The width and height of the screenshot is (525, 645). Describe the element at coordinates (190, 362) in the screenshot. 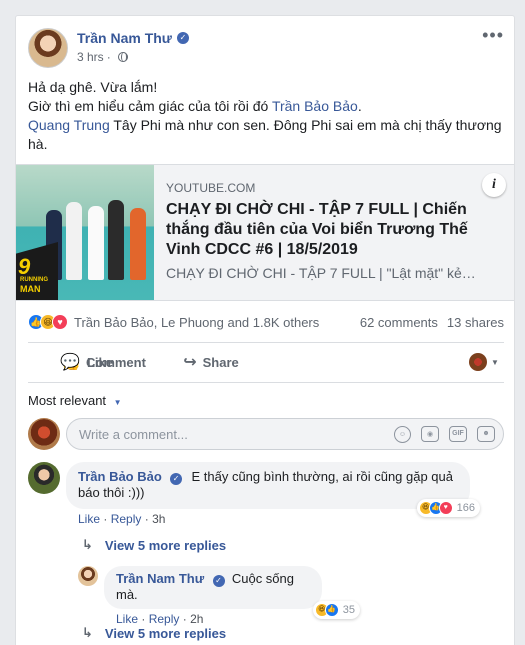

I see `share-arrow-icon: ↪` at that location.